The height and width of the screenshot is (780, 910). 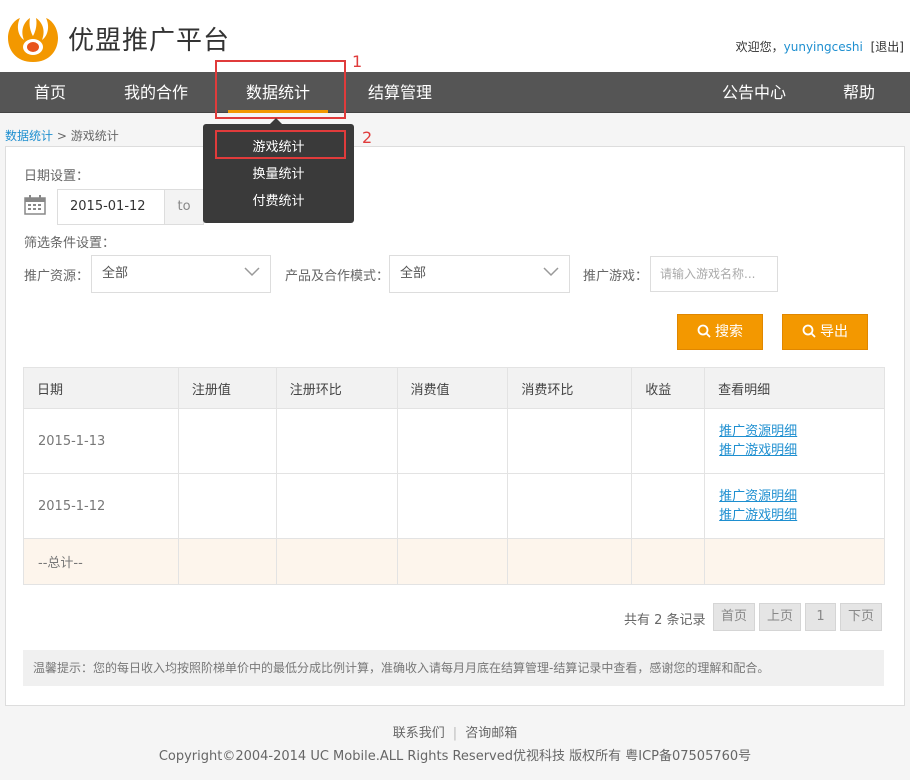 I want to click on table-row: 2015-1-12 推广资源明细 推广游戏明细, so click(x=454, y=506).